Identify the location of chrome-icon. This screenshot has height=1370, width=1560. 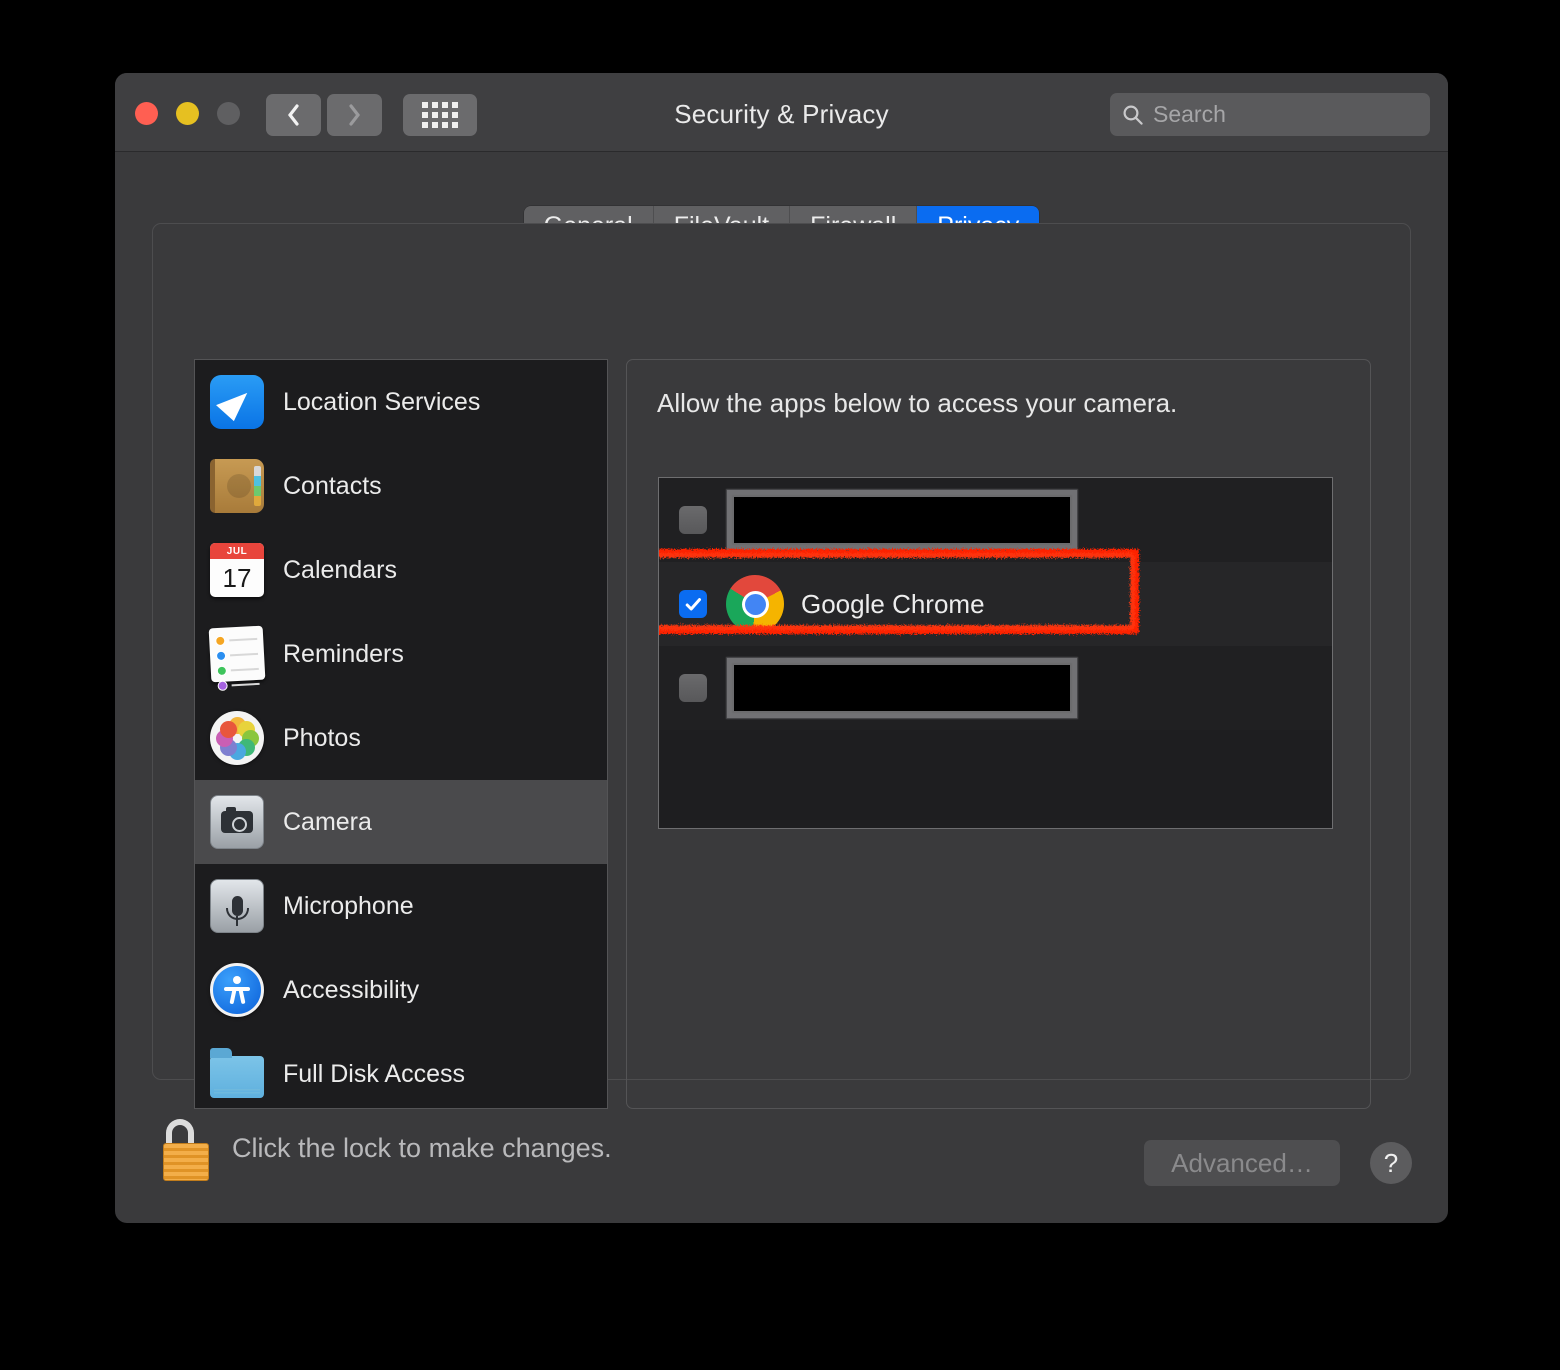
(755, 604).